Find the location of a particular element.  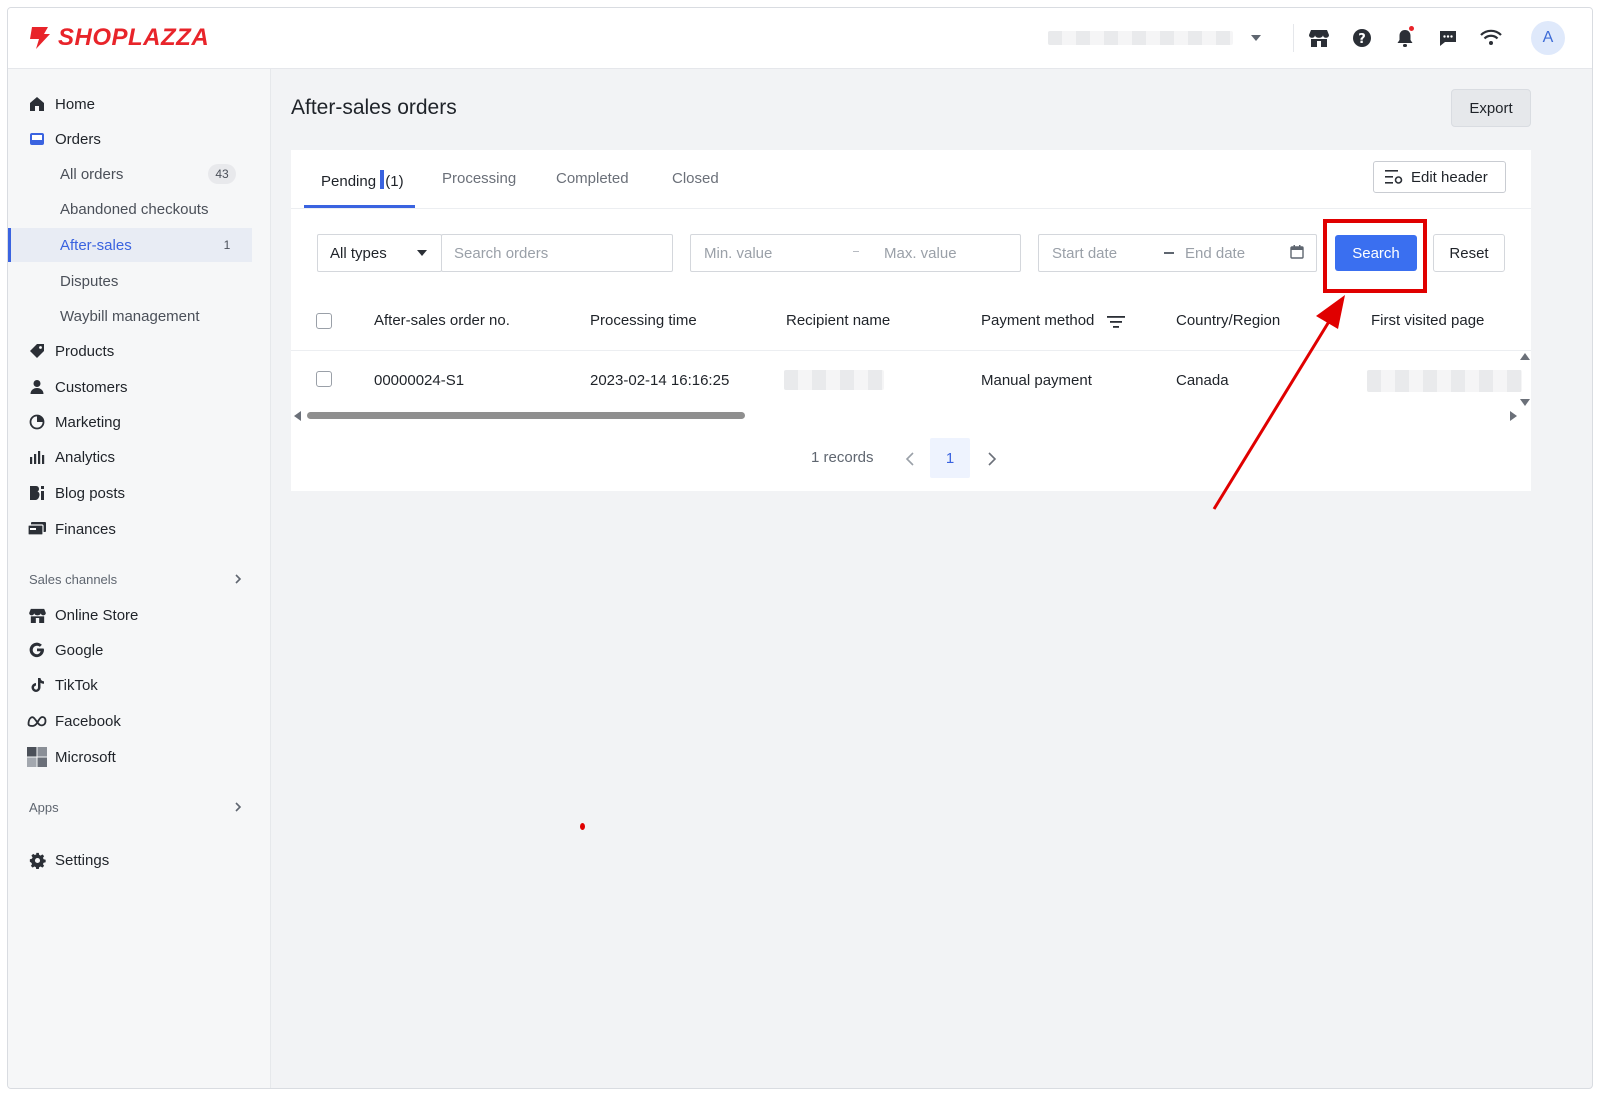

annotation-arrow is located at coordinates (1278, 402).